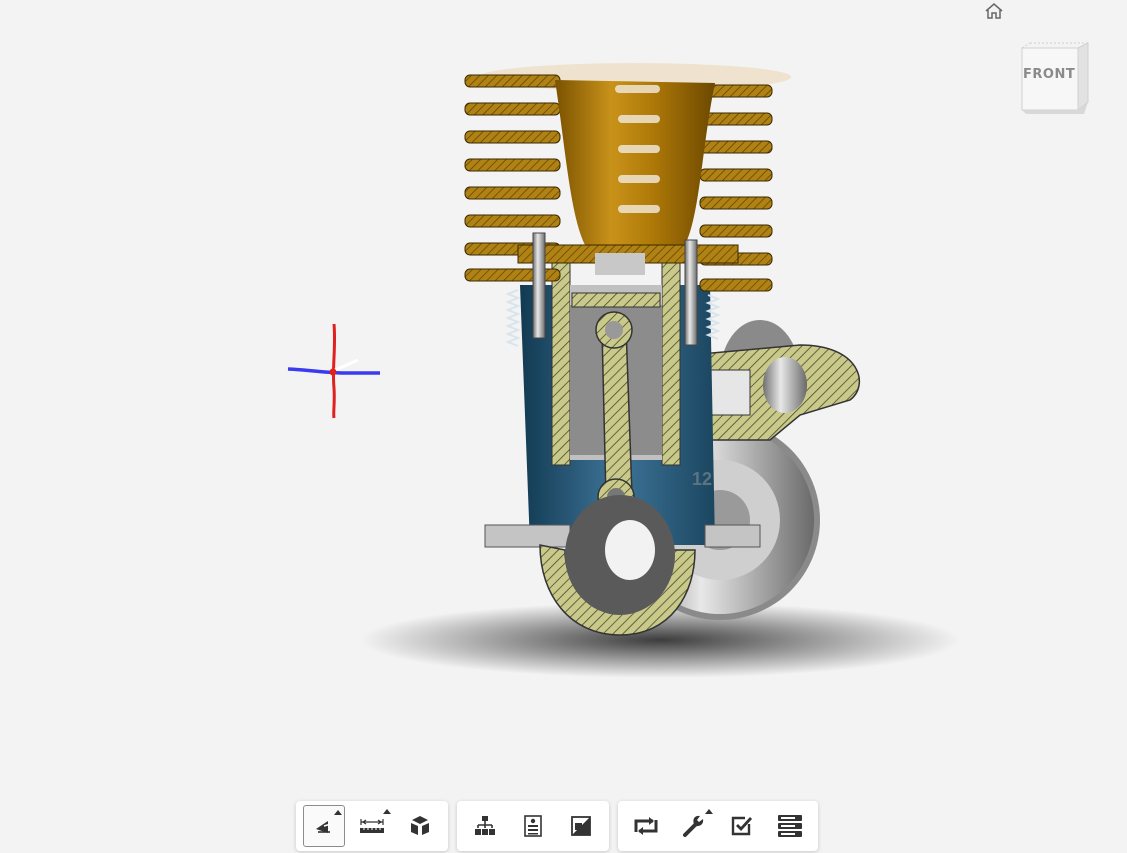 Image resolution: width=1127 pixels, height=853 pixels. I want to click on layers-icon, so click(790, 826).